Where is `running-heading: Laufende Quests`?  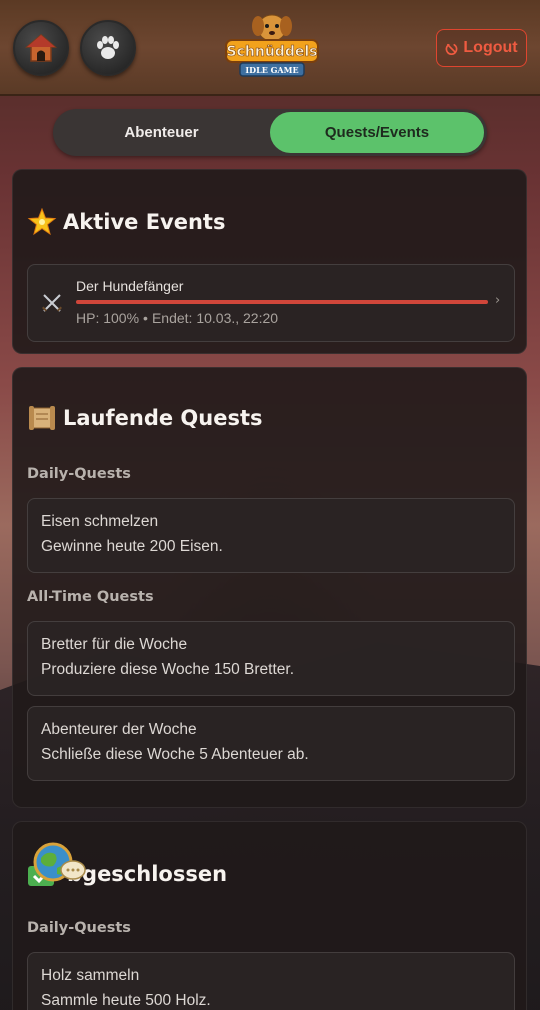 running-heading: Laufende Quests is located at coordinates (145, 418).